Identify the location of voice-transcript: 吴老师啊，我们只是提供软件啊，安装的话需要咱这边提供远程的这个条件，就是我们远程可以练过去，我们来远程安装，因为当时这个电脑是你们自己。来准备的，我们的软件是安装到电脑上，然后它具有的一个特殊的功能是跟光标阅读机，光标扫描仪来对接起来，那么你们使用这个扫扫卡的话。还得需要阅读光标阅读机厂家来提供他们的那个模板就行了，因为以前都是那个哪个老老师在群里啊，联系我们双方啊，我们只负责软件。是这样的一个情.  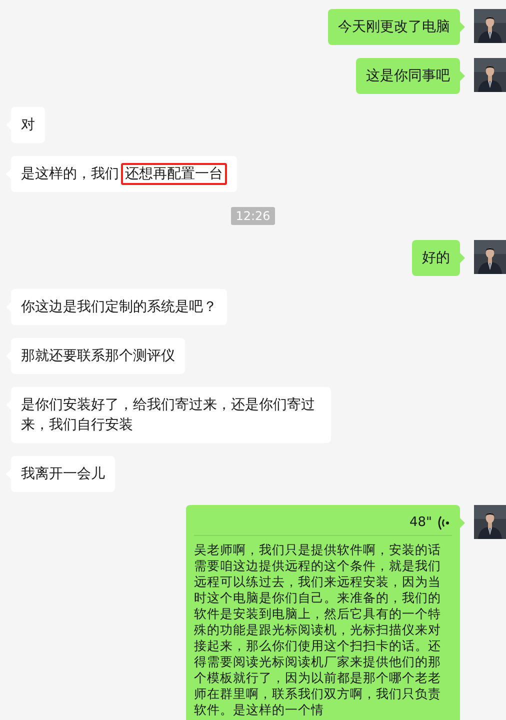
(318, 629).